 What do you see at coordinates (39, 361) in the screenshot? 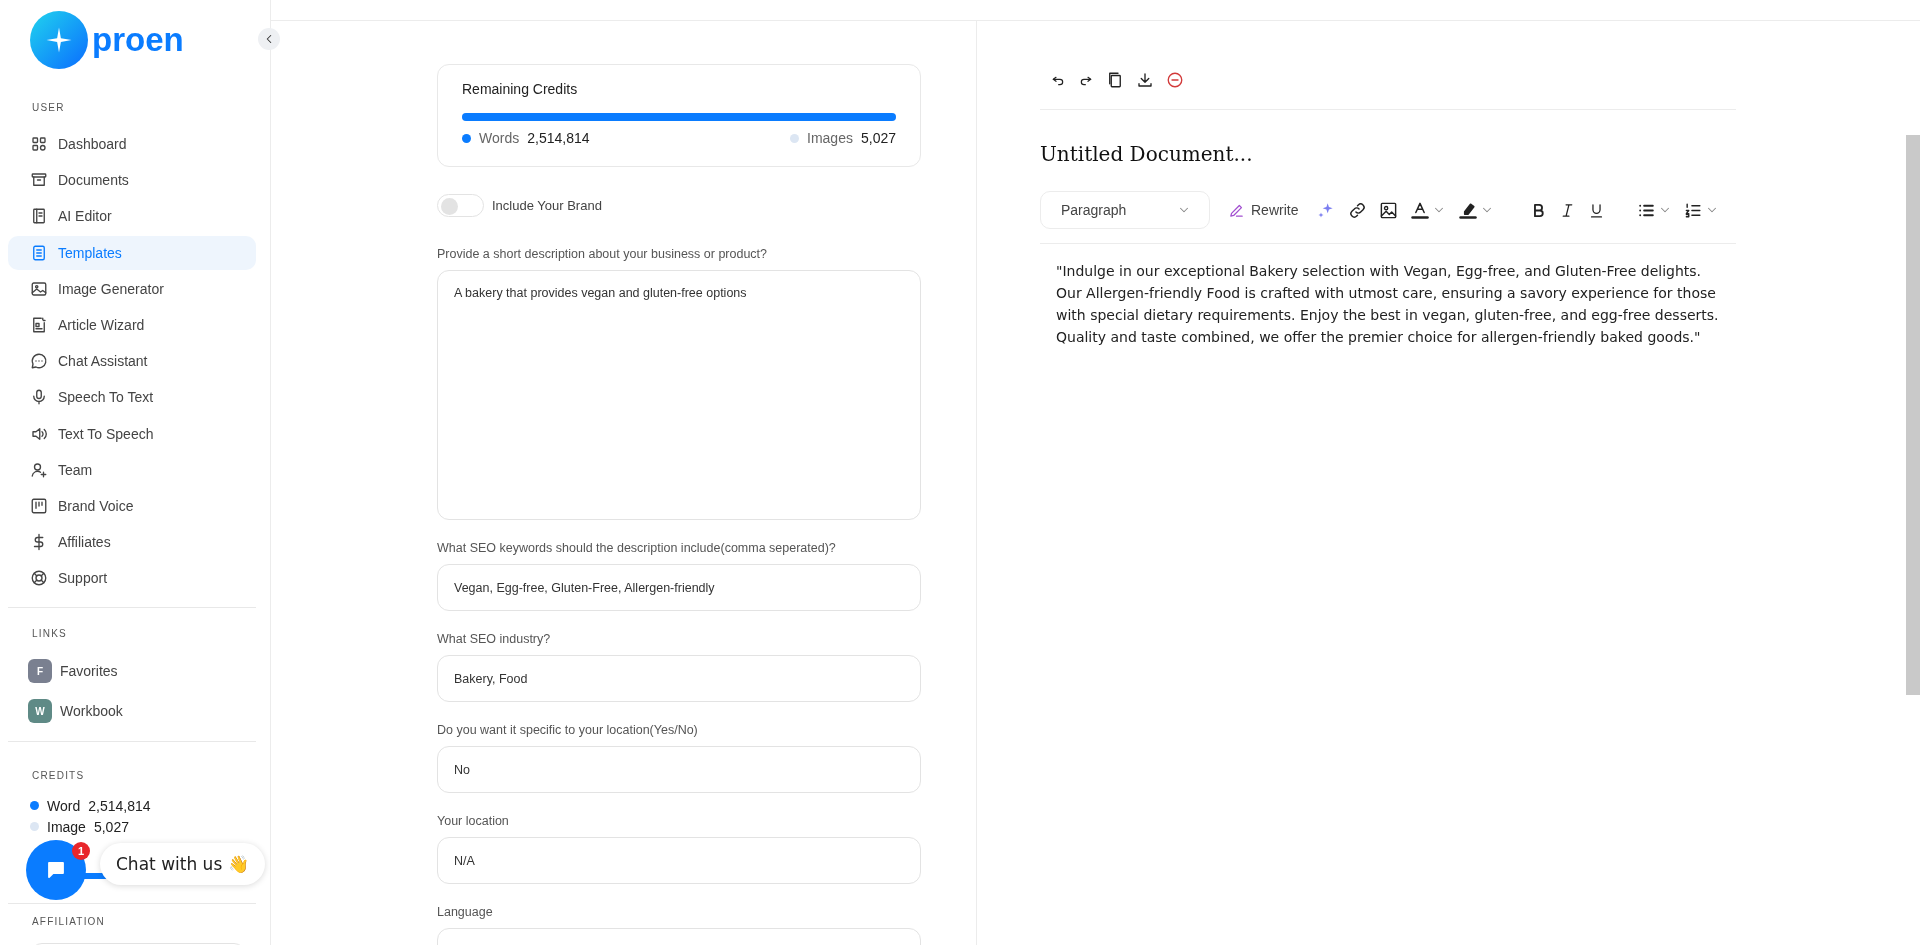
I see `chat-bubble-icon` at bounding box center [39, 361].